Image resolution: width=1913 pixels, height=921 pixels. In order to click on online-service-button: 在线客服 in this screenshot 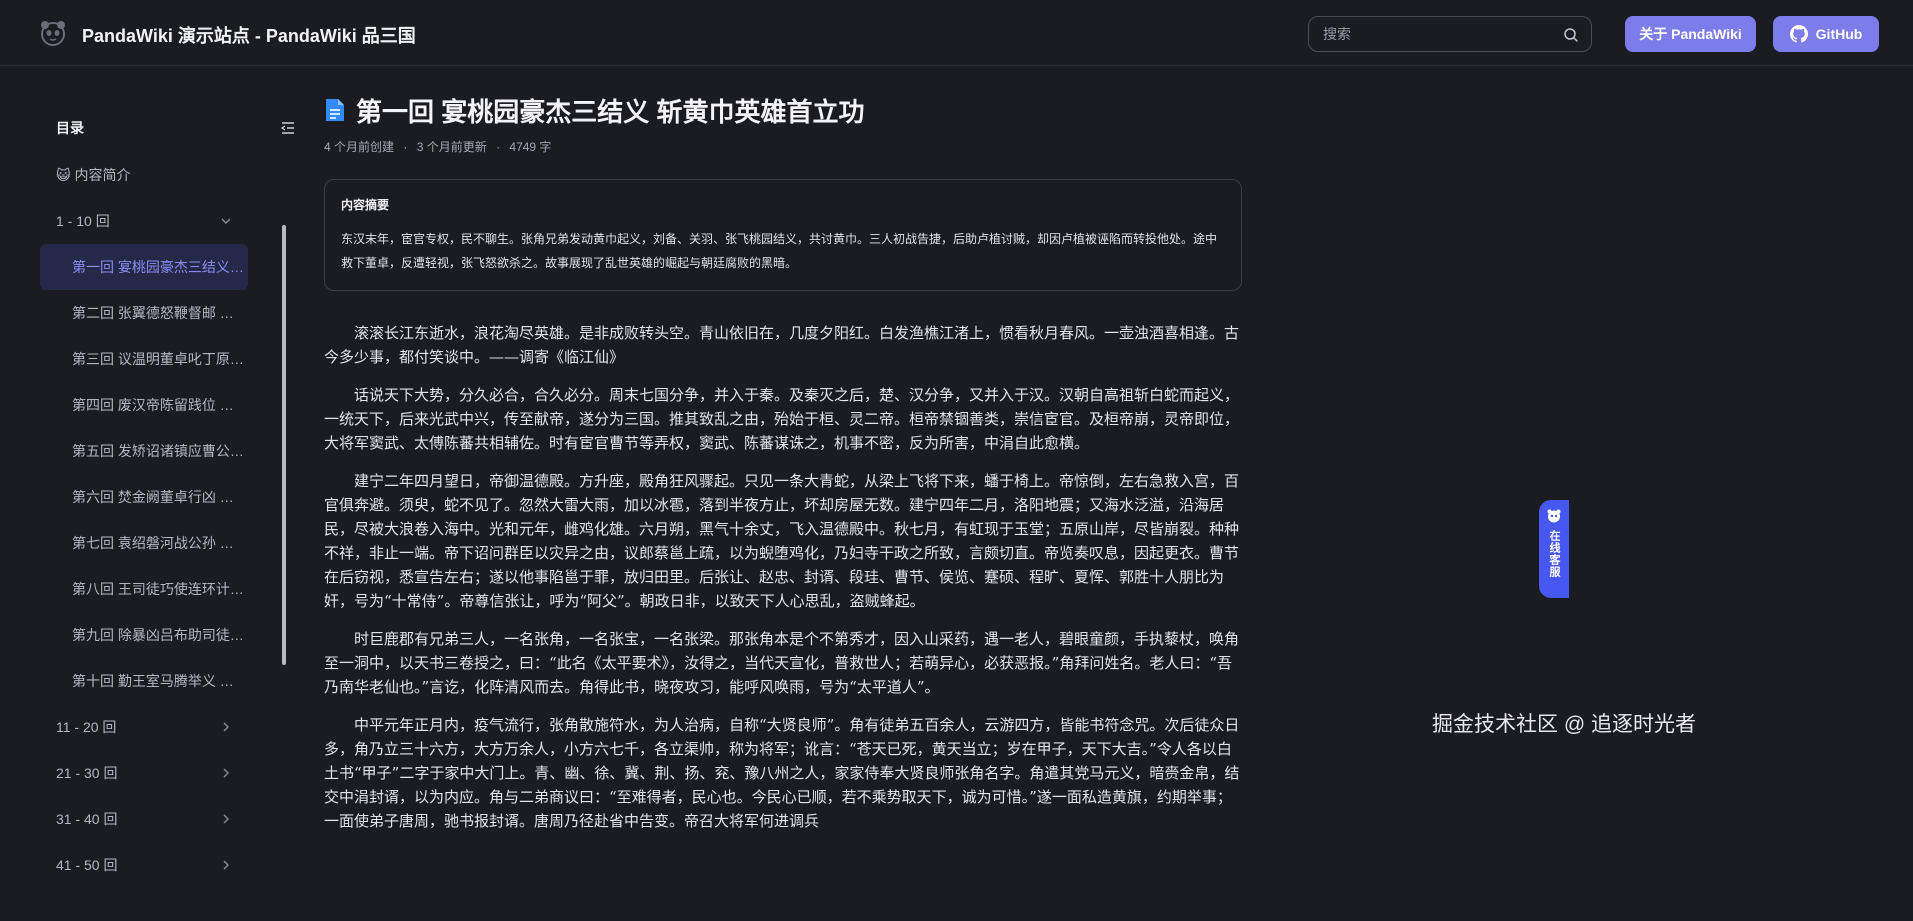, I will do `click(1554, 549)`.